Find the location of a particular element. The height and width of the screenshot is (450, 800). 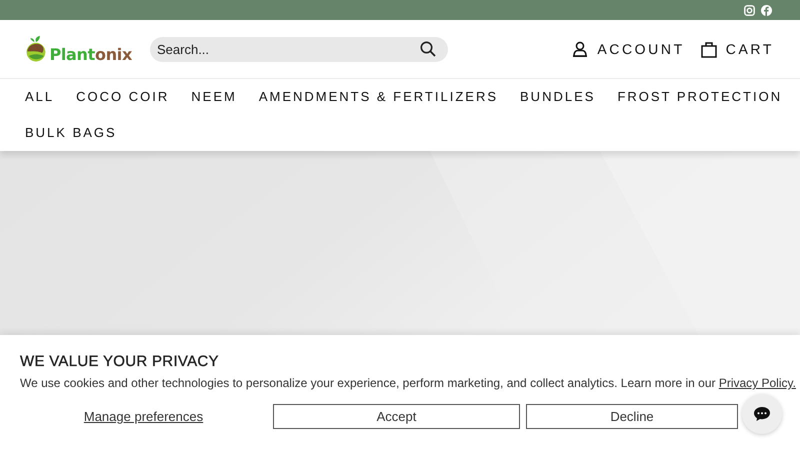

nav-link: NEEM is located at coordinates (214, 97).